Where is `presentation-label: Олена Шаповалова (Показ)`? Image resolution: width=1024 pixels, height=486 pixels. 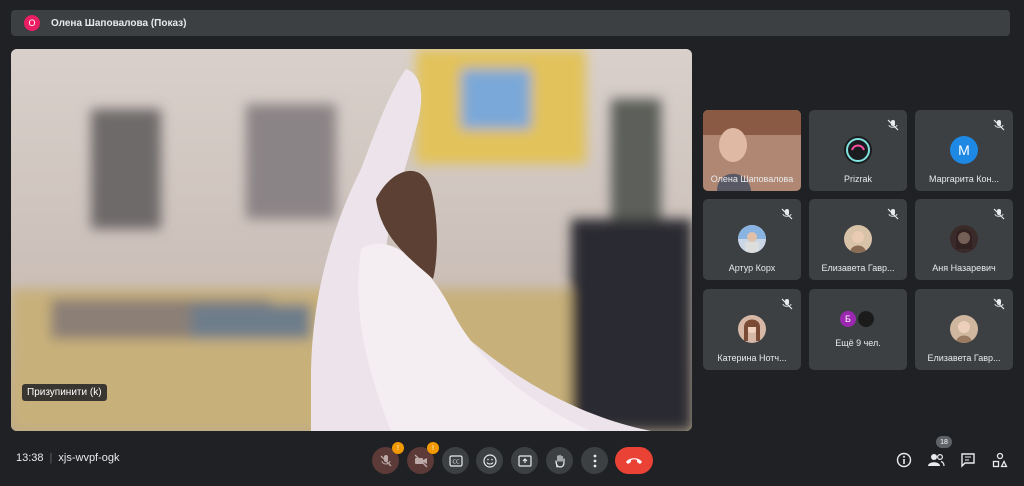 presentation-label: Олена Шаповалова (Показ) is located at coordinates (119, 23).